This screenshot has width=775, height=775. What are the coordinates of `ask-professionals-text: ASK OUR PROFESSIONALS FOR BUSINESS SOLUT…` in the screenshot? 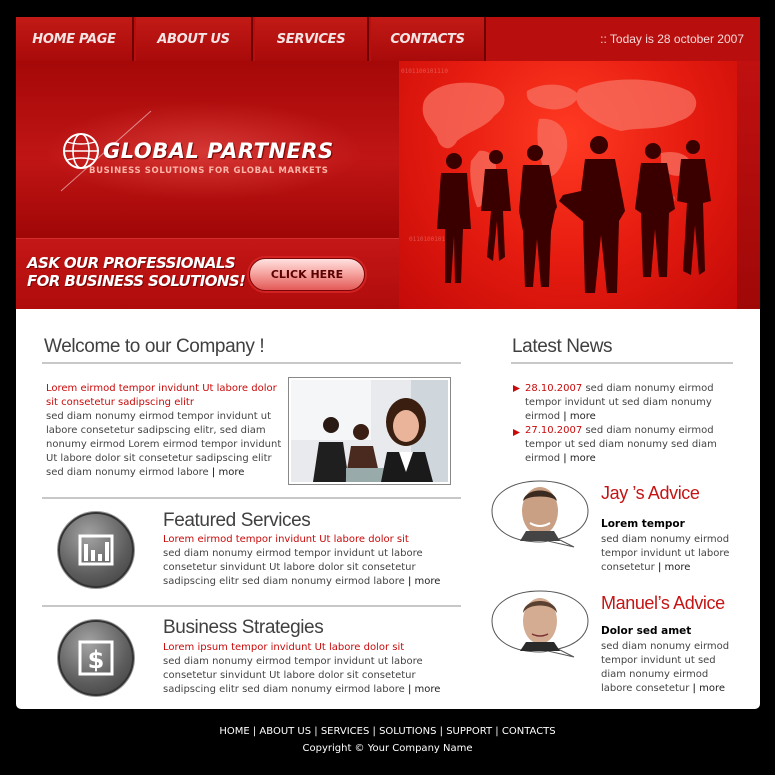 It's located at (136, 272).